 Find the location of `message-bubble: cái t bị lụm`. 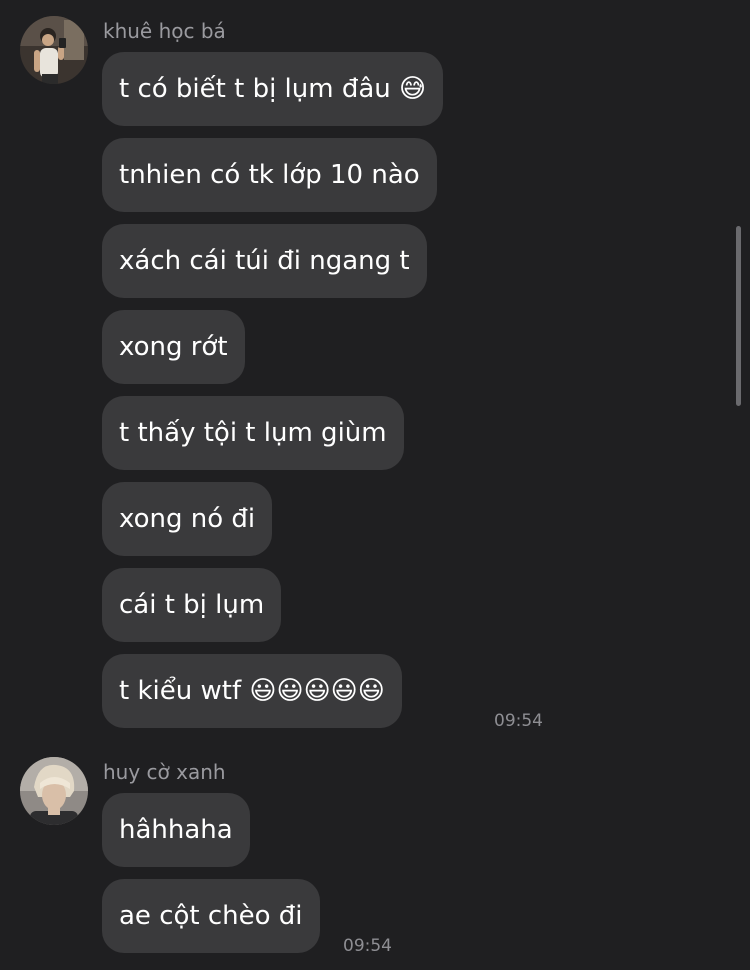

message-bubble: cái t bị lụm is located at coordinates (192, 605).